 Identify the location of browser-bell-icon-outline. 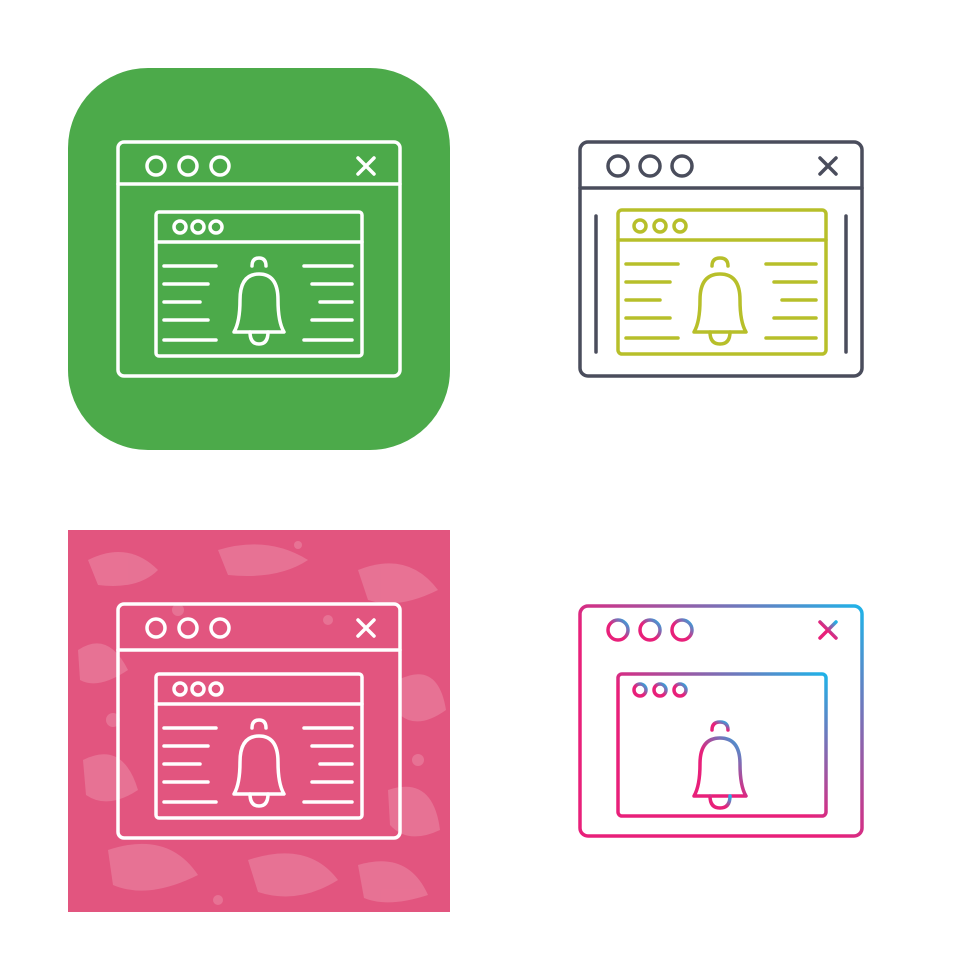
(721, 259).